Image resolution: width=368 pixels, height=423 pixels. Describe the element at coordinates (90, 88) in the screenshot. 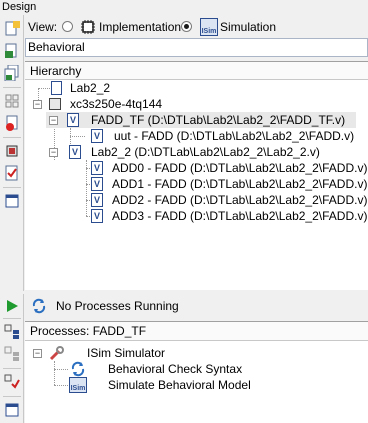

I see `tree-node-label: Lab2_2` at that location.